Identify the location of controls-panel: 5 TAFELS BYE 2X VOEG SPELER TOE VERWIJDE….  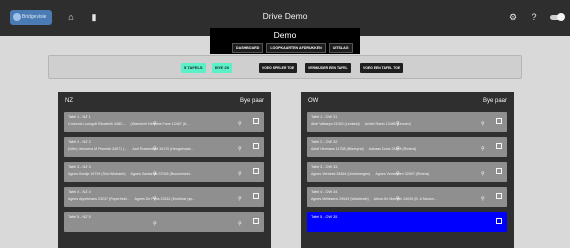
(285, 67).